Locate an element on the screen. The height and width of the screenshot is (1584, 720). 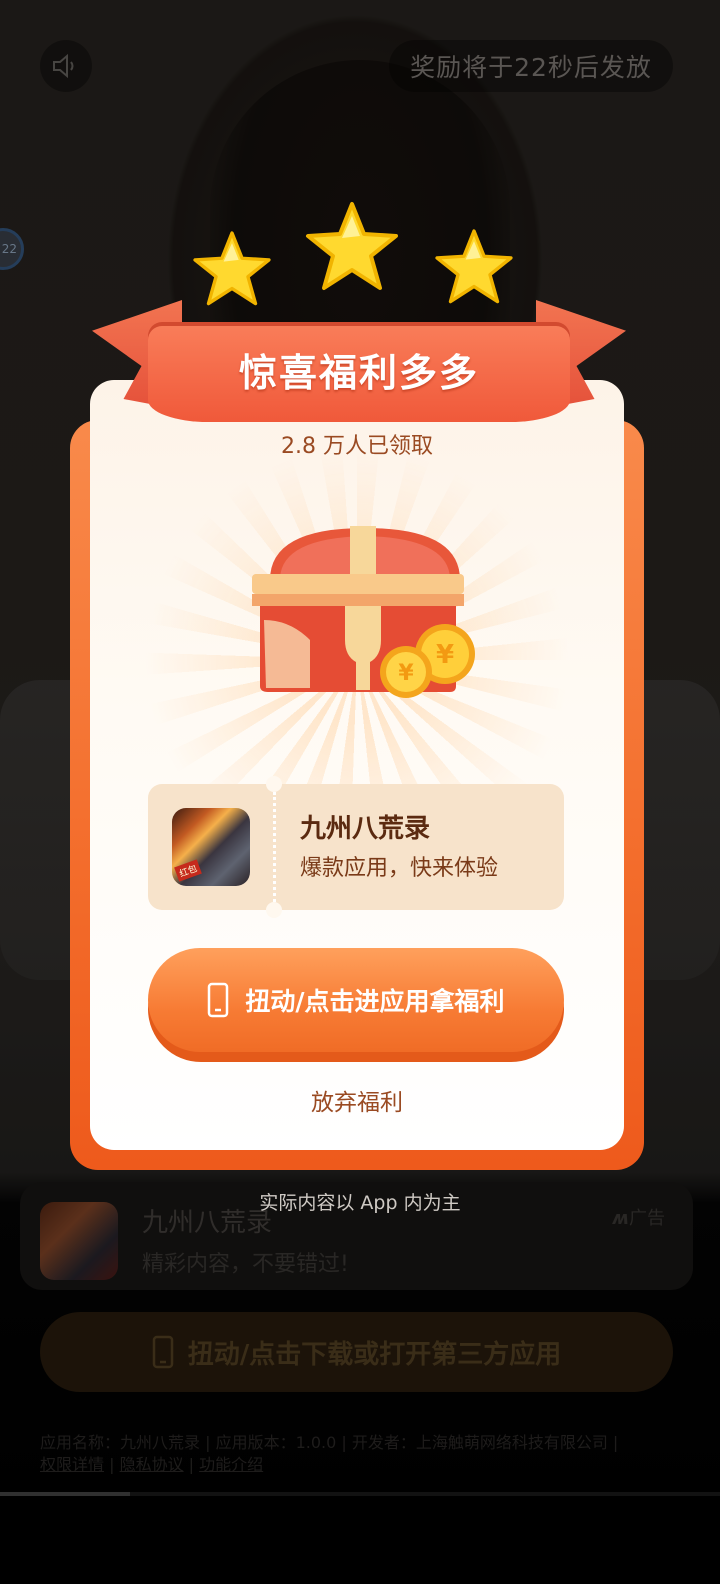
app-subtitle: 爆款应用，快来体验 is located at coordinates (399, 868).